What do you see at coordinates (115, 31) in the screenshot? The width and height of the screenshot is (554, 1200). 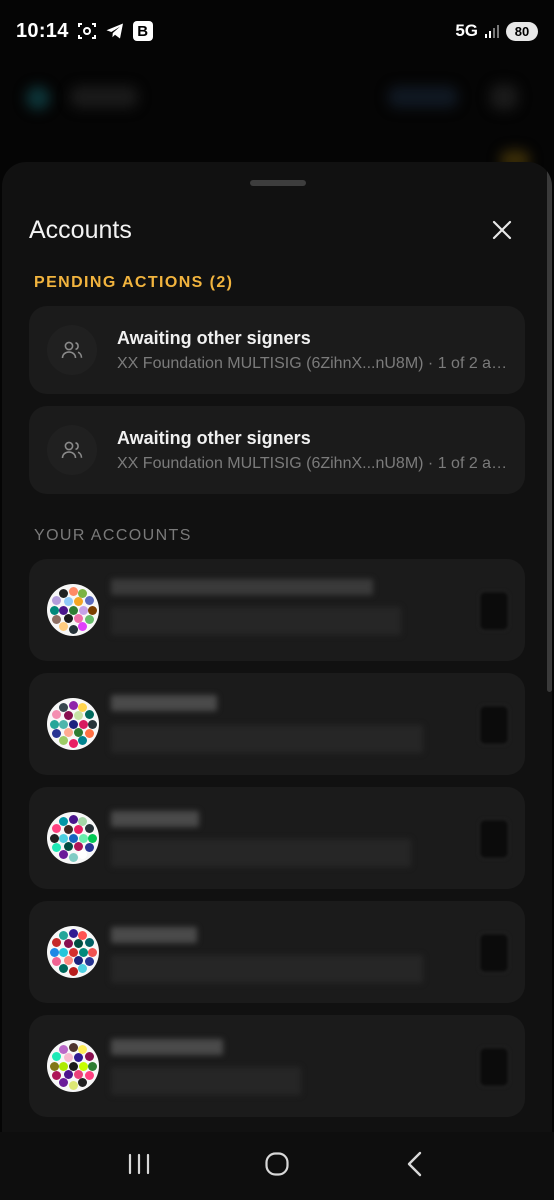 I see `telegram-icon` at bounding box center [115, 31].